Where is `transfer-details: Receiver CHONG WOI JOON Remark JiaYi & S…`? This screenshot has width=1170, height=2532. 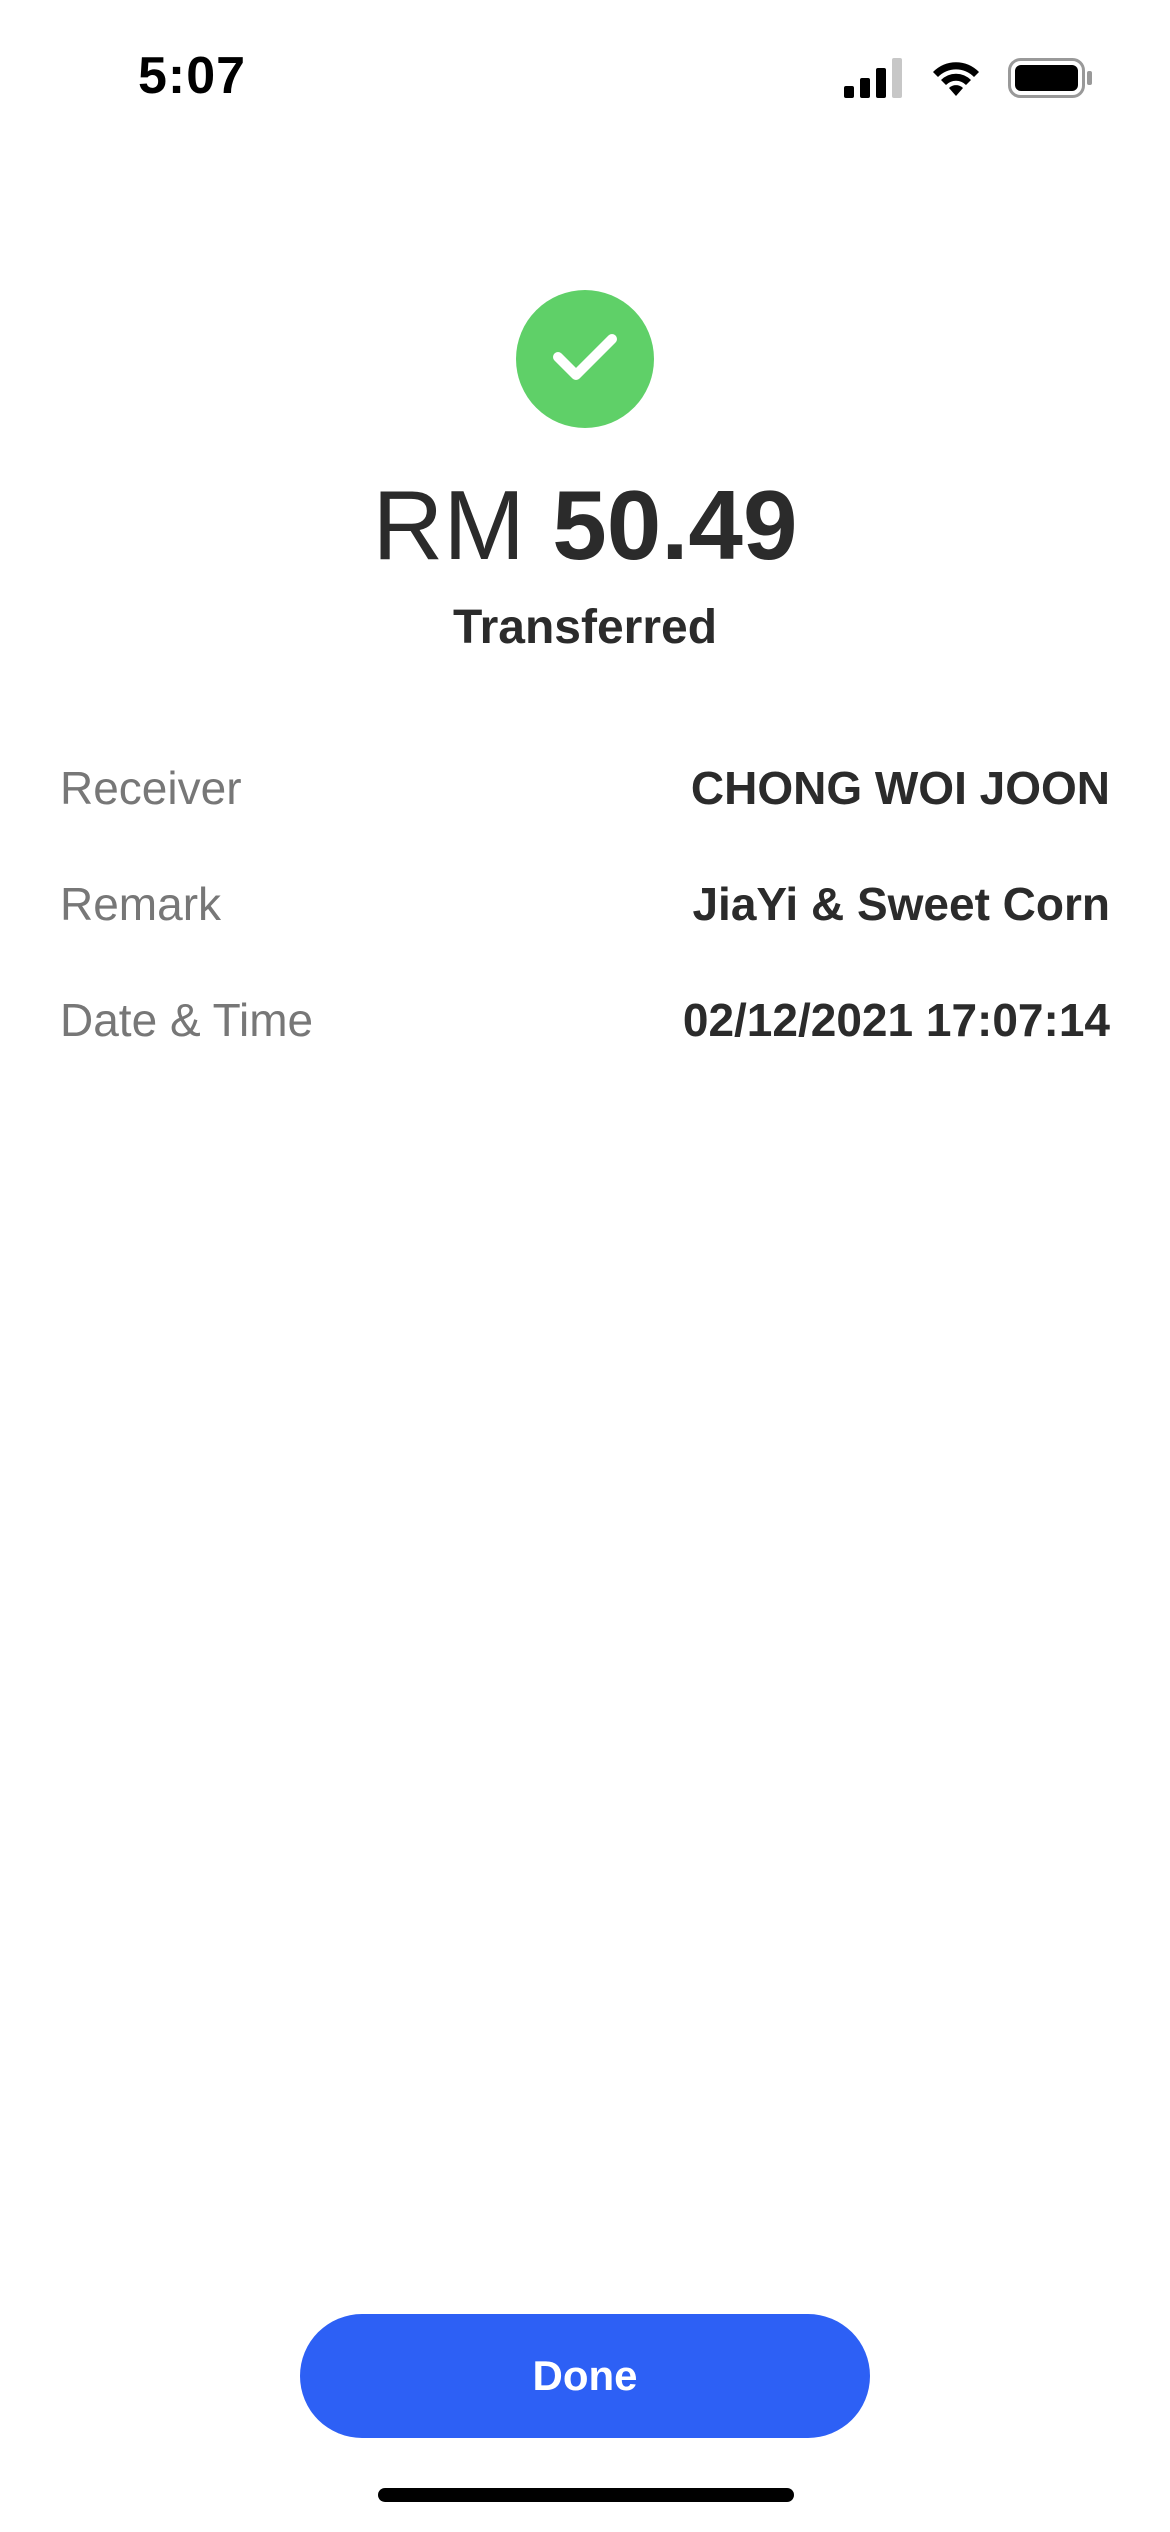 transfer-details: Receiver CHONG WOI JOON Remark JiaYi & S… is located at coordinates (585, 904).